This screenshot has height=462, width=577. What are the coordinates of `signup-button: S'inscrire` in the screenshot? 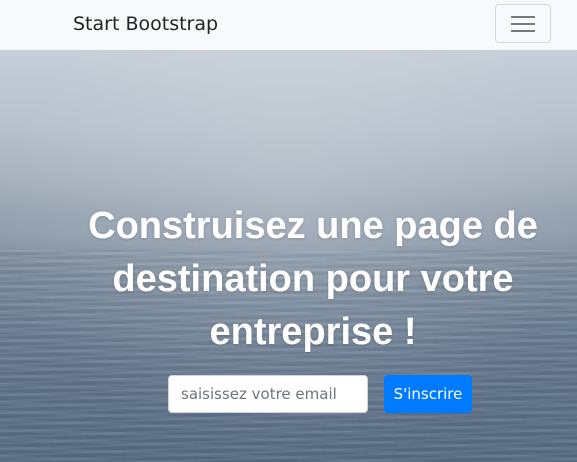 It's located at (428, 394).